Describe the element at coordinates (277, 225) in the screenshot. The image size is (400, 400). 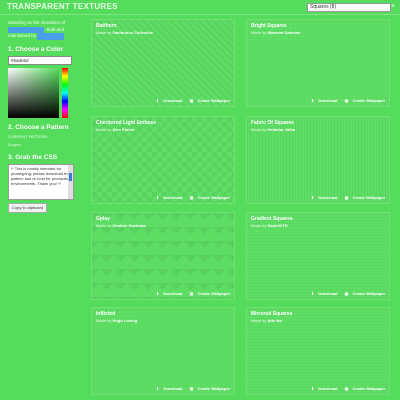
I see `author-name: DanielKTR` at that location.